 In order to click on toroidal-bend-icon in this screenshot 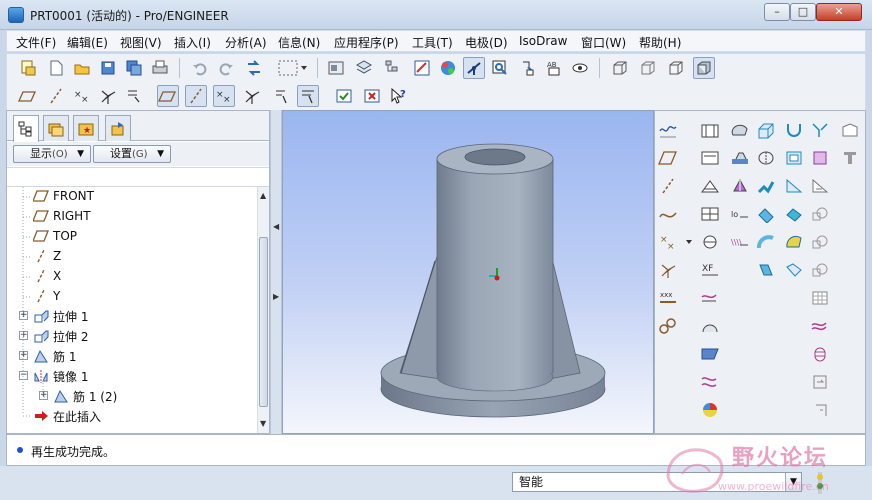, I will do `click(710, 326)`.